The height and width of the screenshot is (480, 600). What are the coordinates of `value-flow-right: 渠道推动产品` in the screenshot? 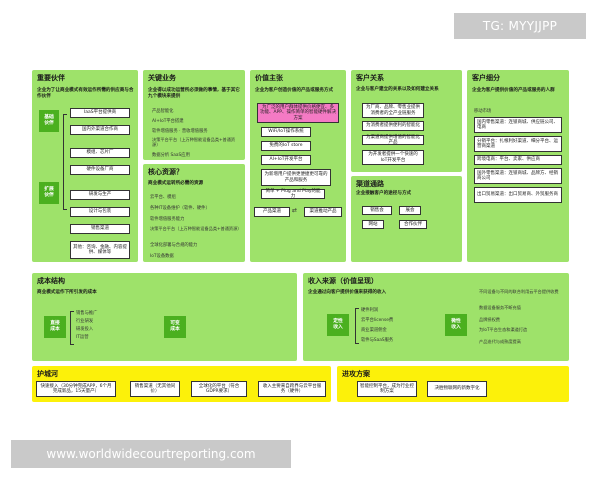 It's located at (323, 212).